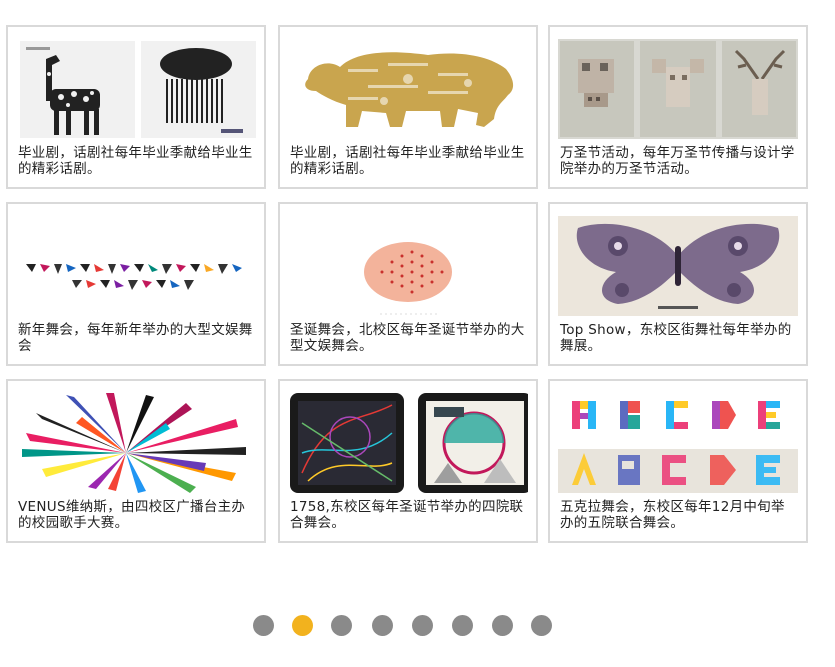 The height and width of the screenshot is (667, 835). Describe the element at coordinates (132, 515) in the screenshot. I see `card-caption: VENUS维纳斯，由四校区广播台主办的校园歌手大赛。` at that location.